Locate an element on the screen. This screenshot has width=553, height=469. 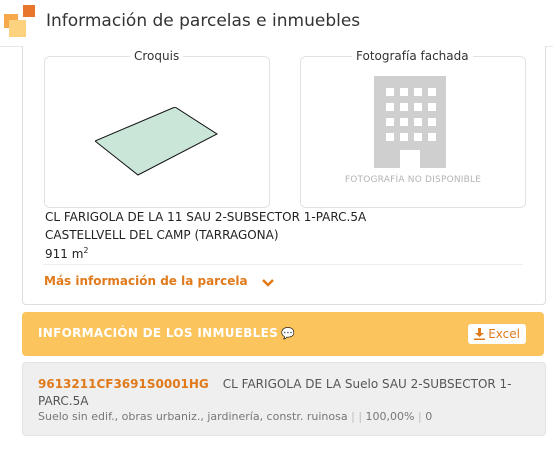
chat-icon: 💬 is located at coordinates (288, 333).